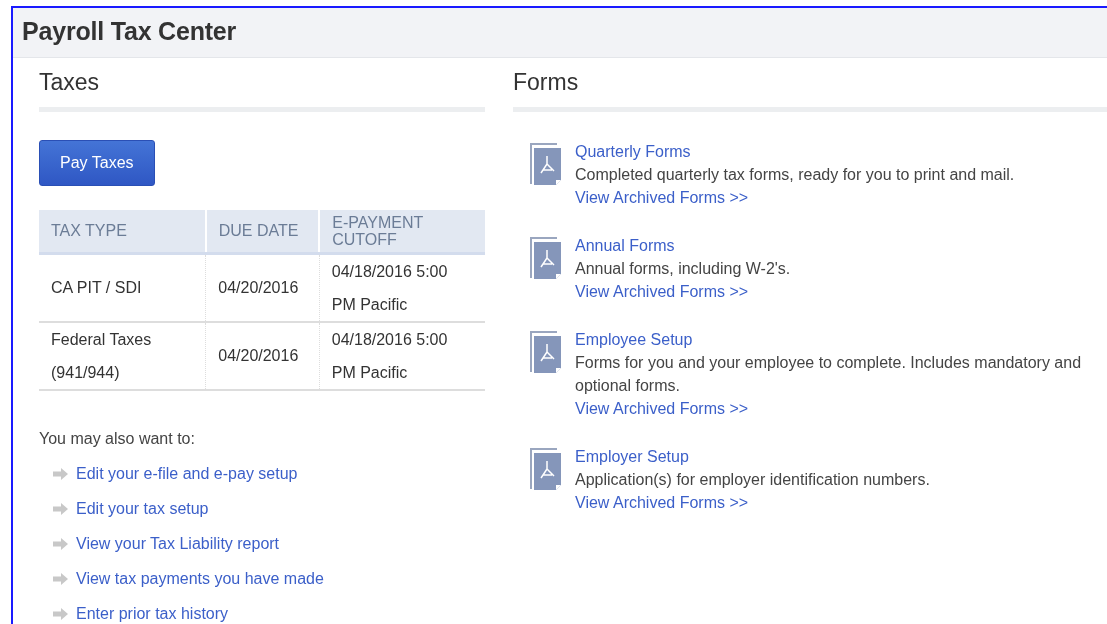 This screenshot has height=624, width=1107. I want to click on link: Edit your e-file and e-pay setup, so click(187, 473).